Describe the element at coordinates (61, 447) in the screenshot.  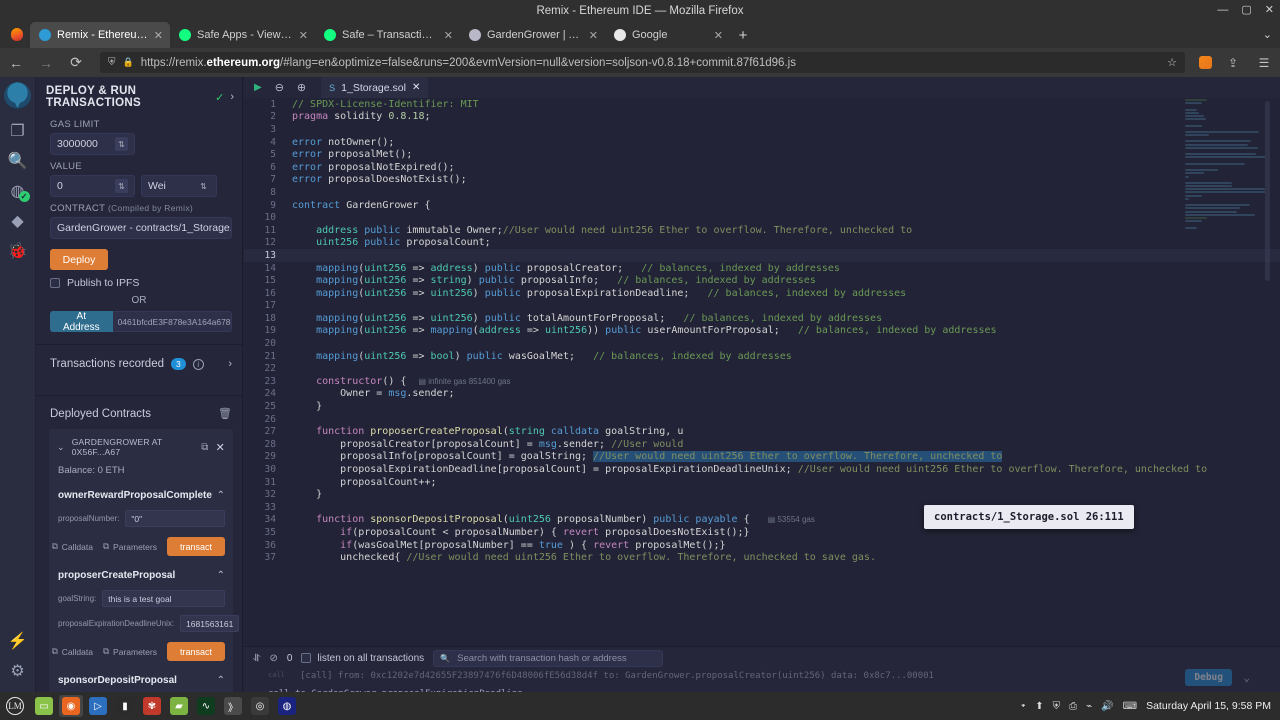
I see `chevron-down-icon: ⌄` at that location.